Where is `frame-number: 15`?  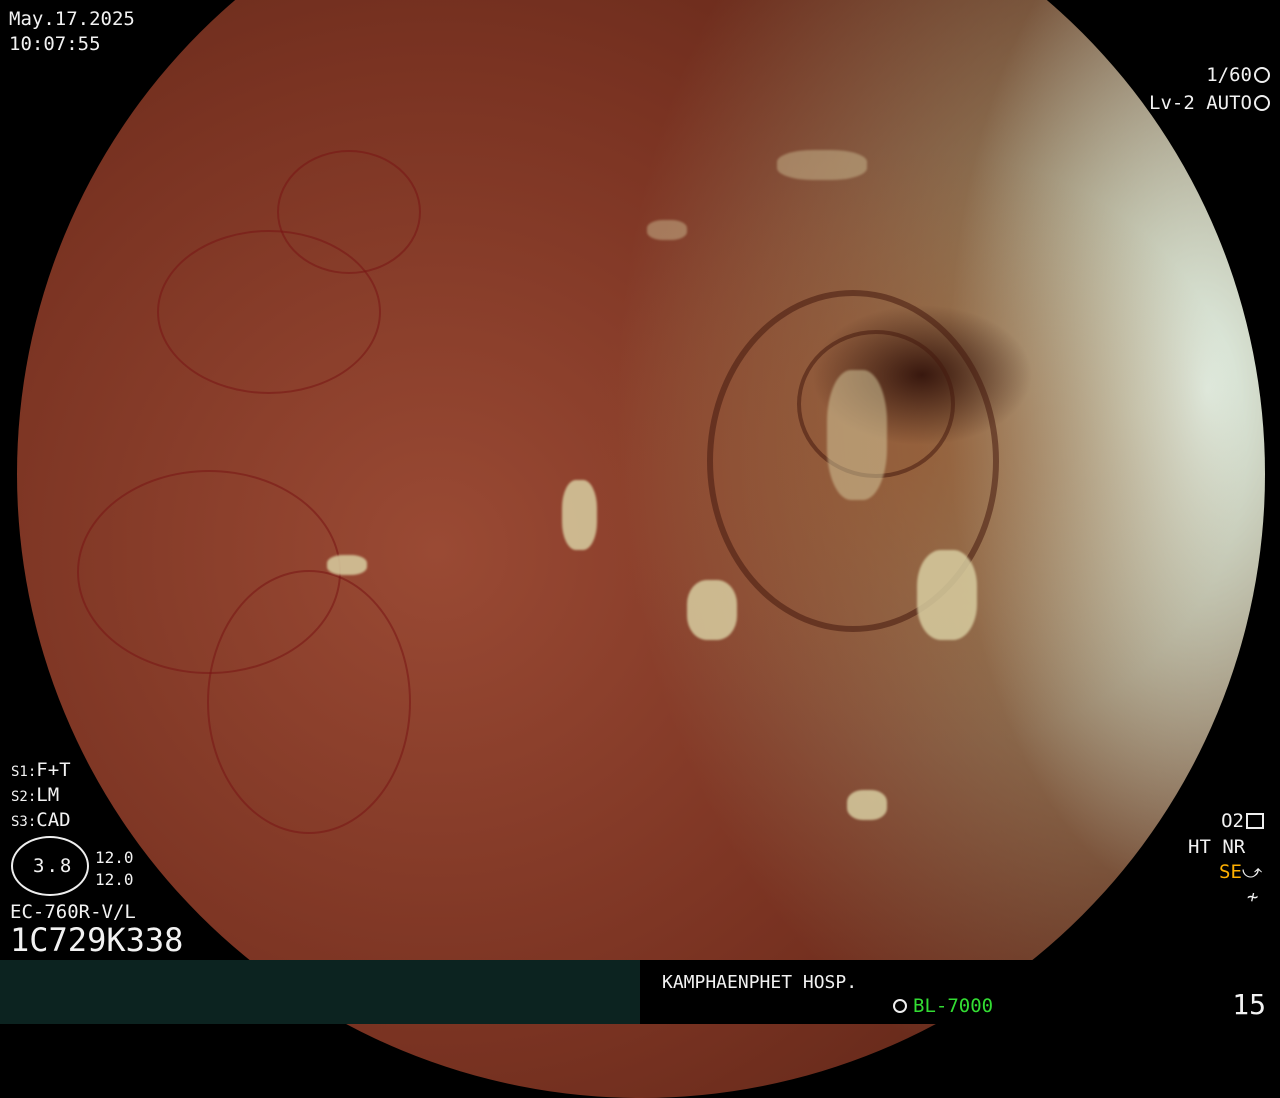 frame-number: 15 is located at coordinates (1249, 1004).